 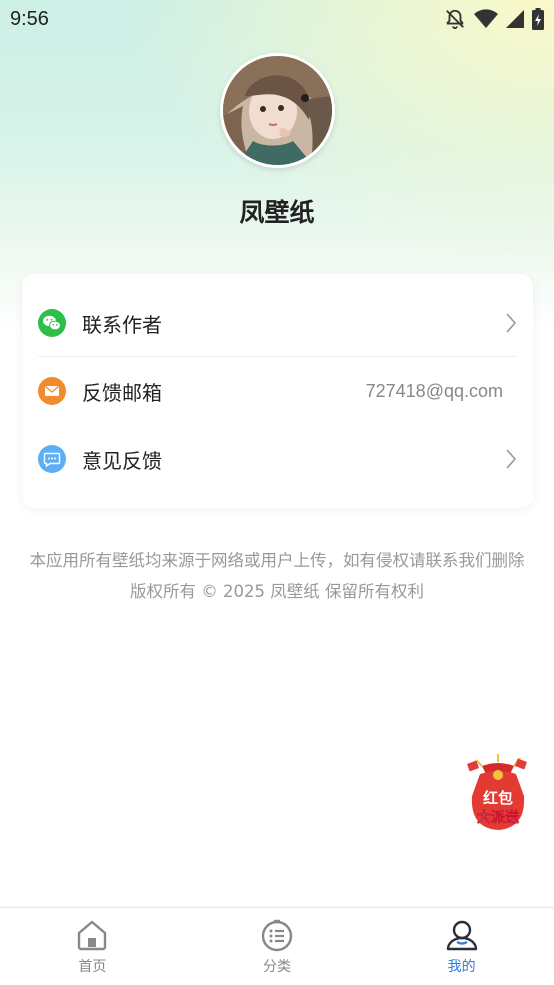 I want to click on red-packet-promo: 红包 大派送, so click(x=498, y=793).